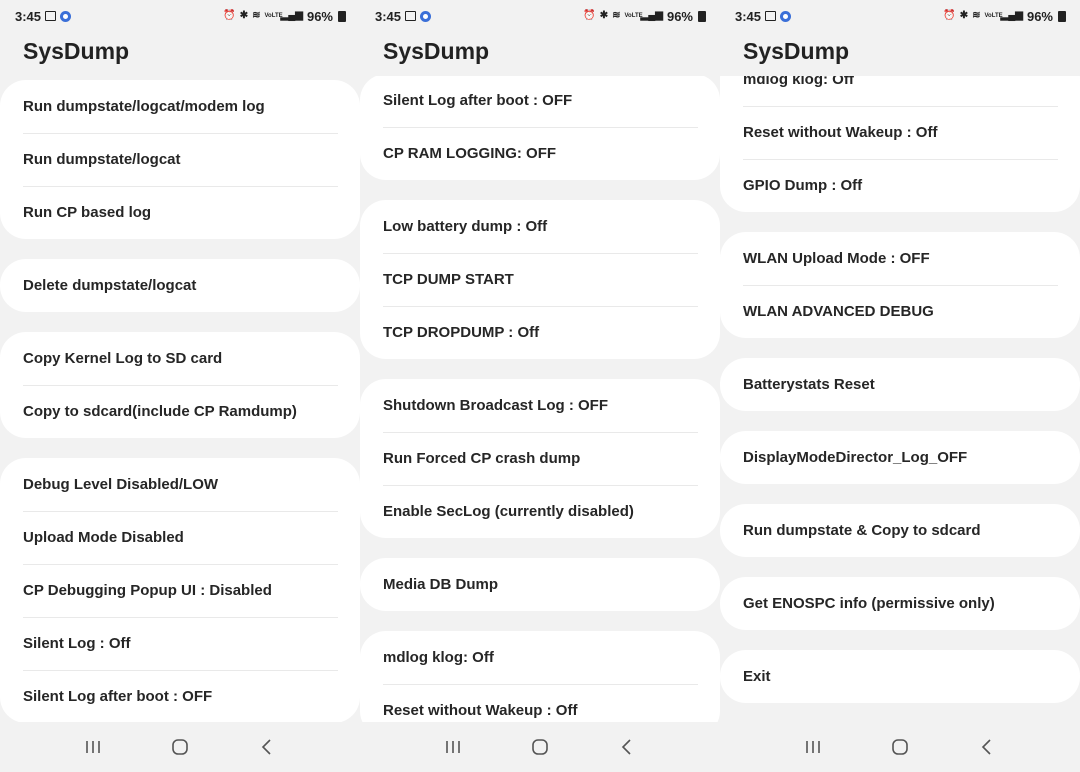 This screenshot has width=1080, height=772. Describe the element at coordinates (540, 153) in the screenshot. I see `list-item: CP RAM LOGGING: OFF` at that location.